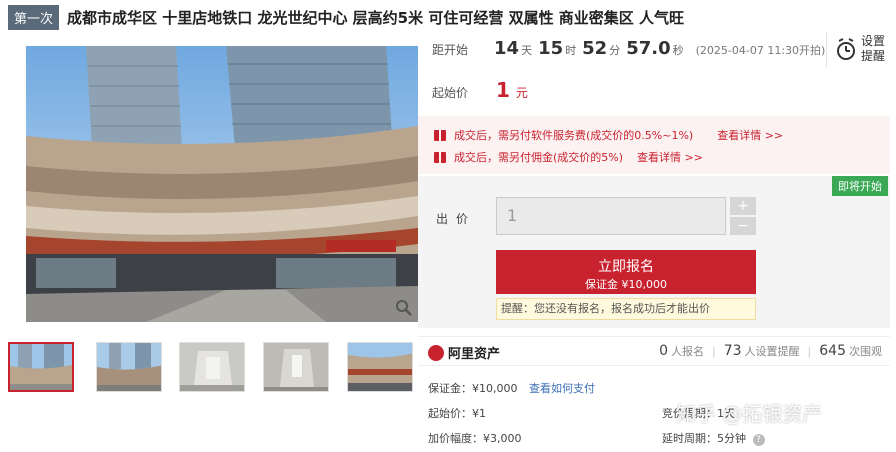  What do you see at coordinates (450, 50) in the screenshot?
I see `countdown-label: 距开始` at bounding box center [450, 50].